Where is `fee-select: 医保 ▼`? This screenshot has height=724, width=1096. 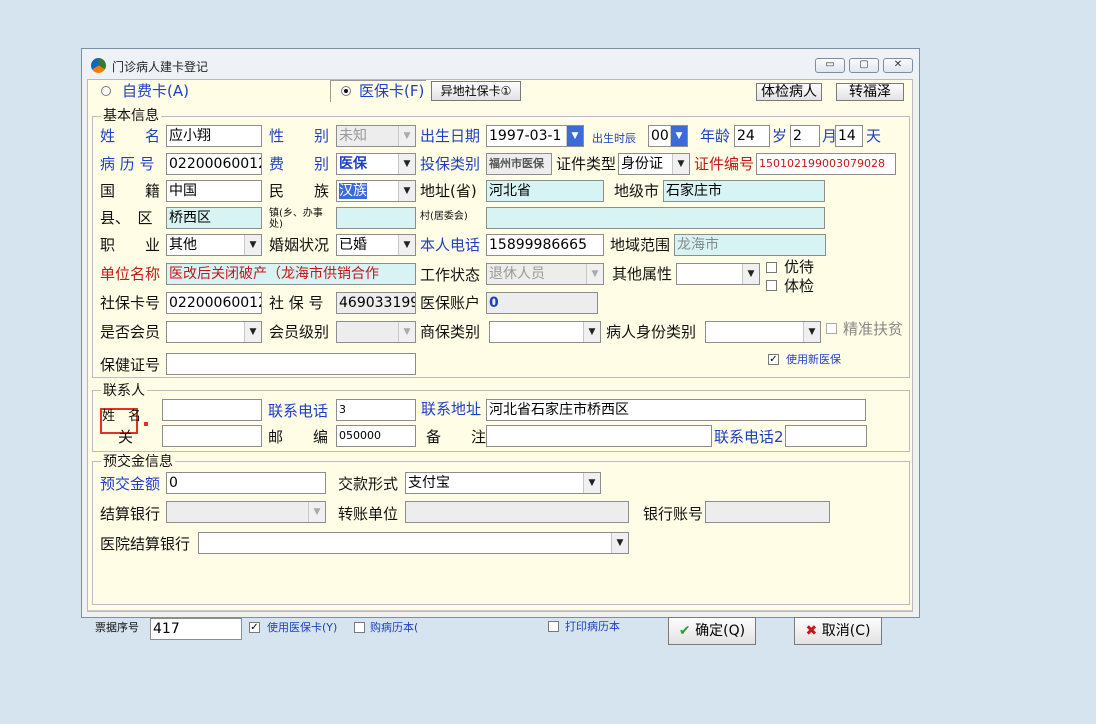 fee-select: 医保 ▼ is located at coordinates (376, 164).